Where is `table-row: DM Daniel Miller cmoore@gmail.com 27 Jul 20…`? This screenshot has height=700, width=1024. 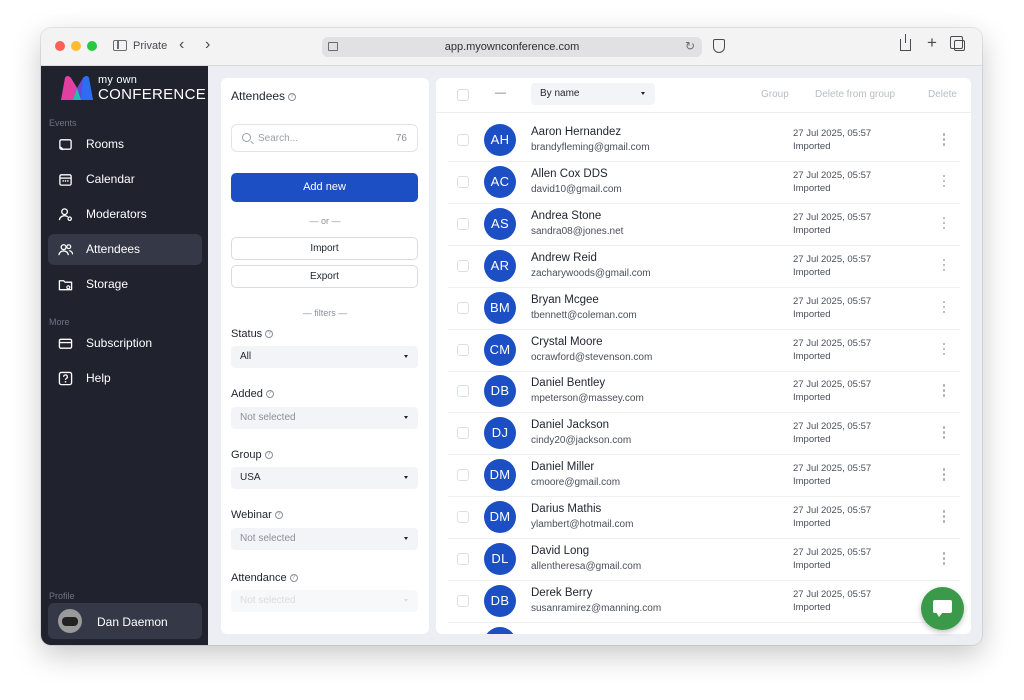
table-row: DM Daniel Miller cmoore@gmail.com 27 Jul 20… is located at coordinates (704, 476).